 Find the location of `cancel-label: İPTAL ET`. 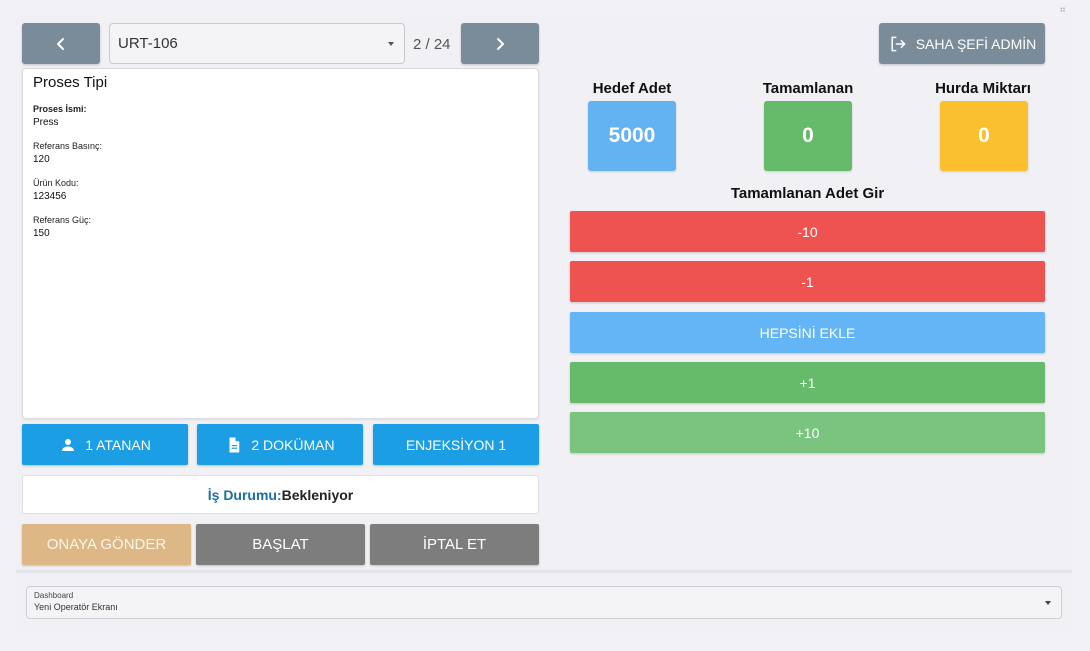

cancel-label: İPTAL ET is located at coordinates (454, 544).